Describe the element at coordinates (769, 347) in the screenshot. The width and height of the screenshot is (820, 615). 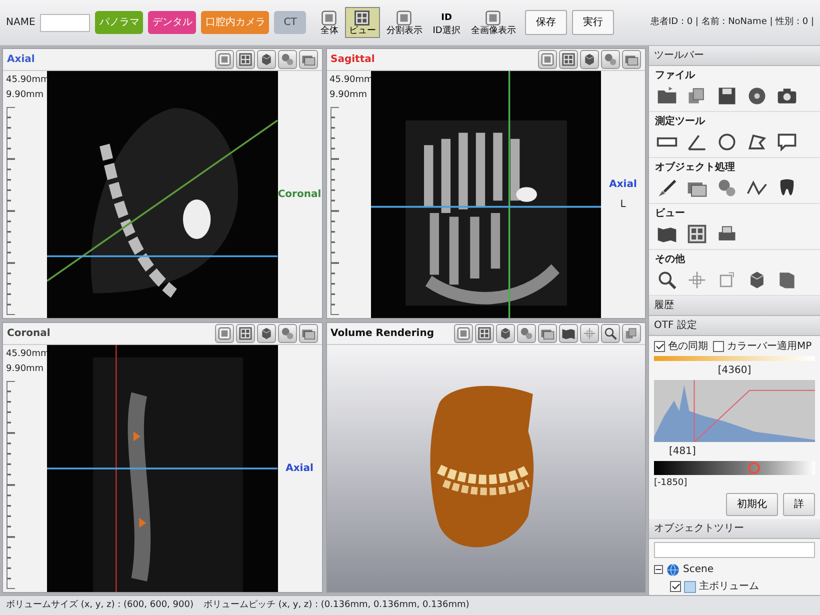
I see `option-label: カラーバー適用MP` at that location.